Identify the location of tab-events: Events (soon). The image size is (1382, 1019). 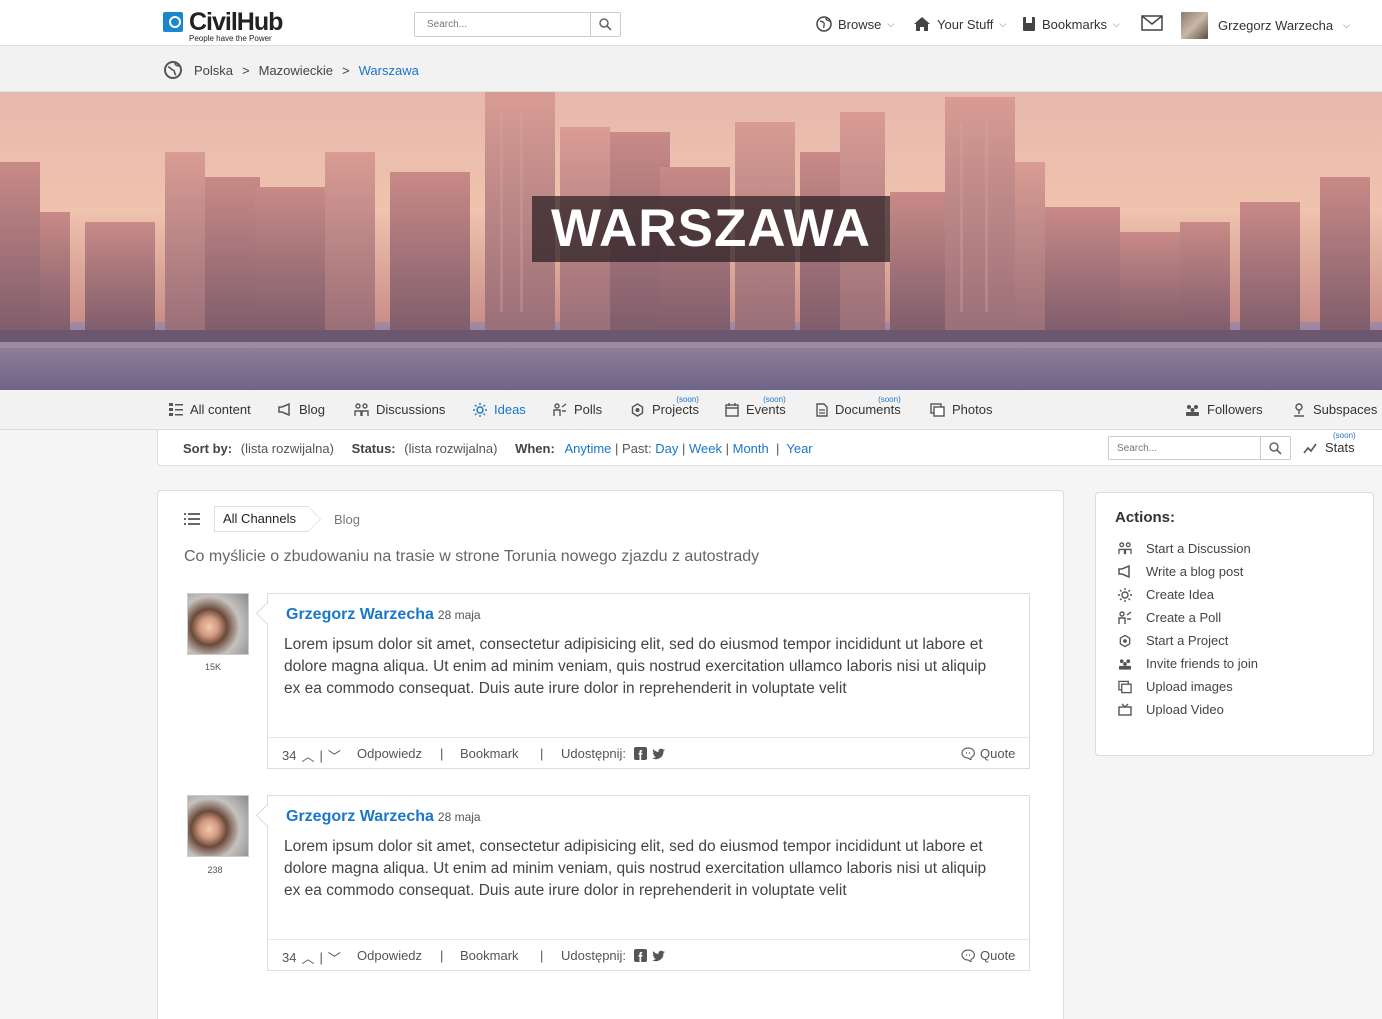
(755, 406).